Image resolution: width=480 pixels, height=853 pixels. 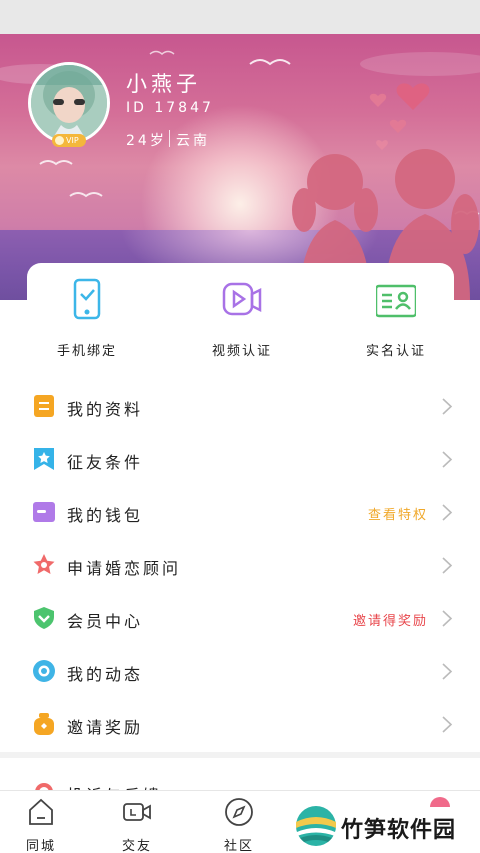 I want to click on crown-icon, so click(x=59, y=140).